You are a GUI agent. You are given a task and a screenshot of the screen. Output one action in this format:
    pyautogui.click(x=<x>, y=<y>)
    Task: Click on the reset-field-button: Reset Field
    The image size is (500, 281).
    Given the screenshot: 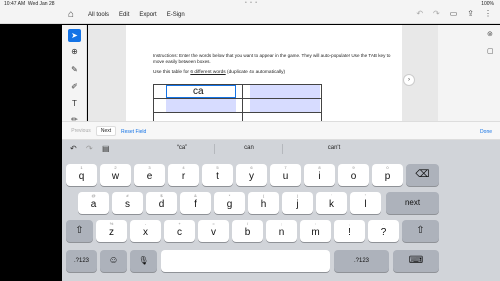 What is the action you would take?
    pyautogui.click(x=133, y=132)
    